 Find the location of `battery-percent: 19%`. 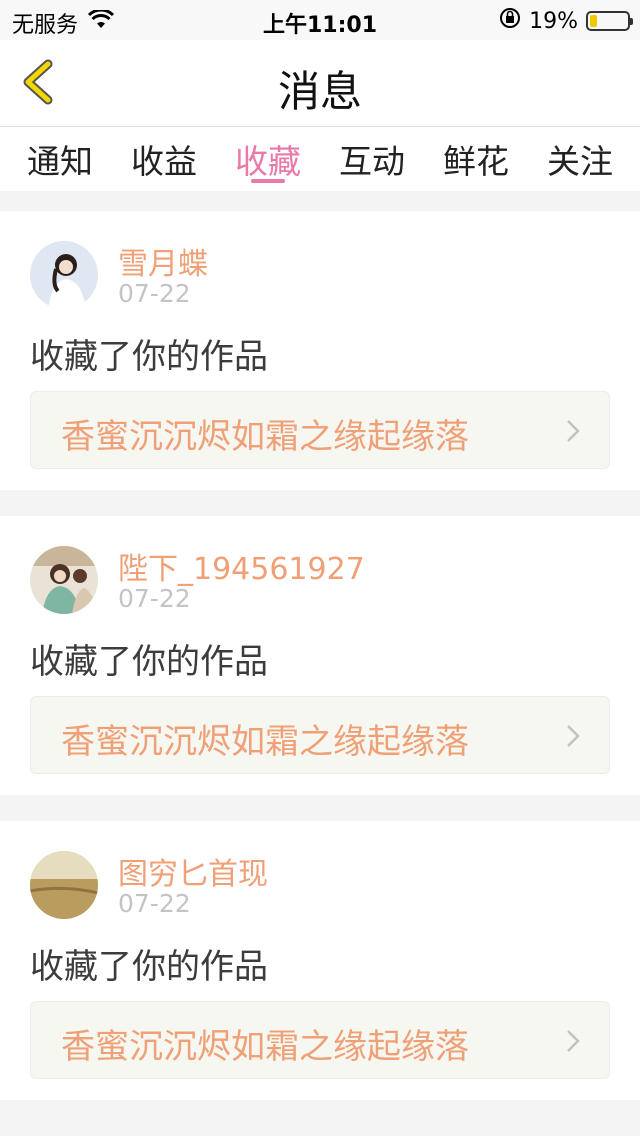

battery-percent: 19% is located at coordinates (553, 21).